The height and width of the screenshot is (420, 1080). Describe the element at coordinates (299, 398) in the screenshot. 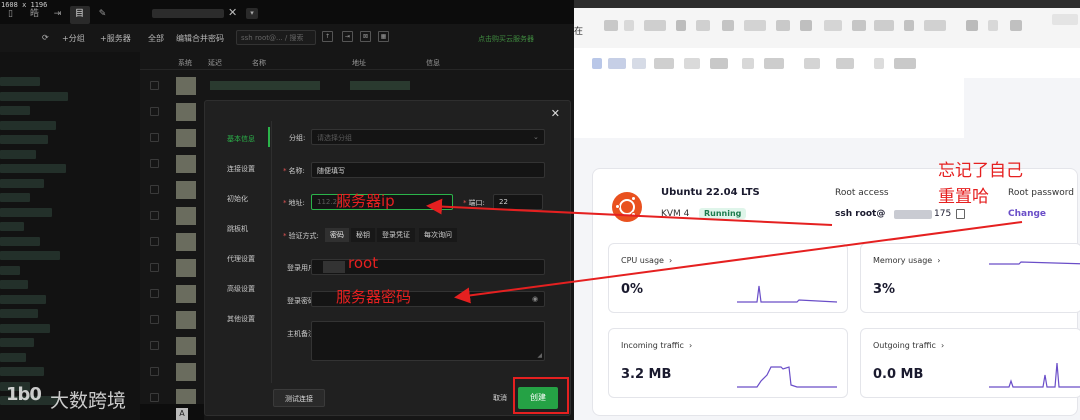

I see `test-connection-button: 测试连接` at that location.